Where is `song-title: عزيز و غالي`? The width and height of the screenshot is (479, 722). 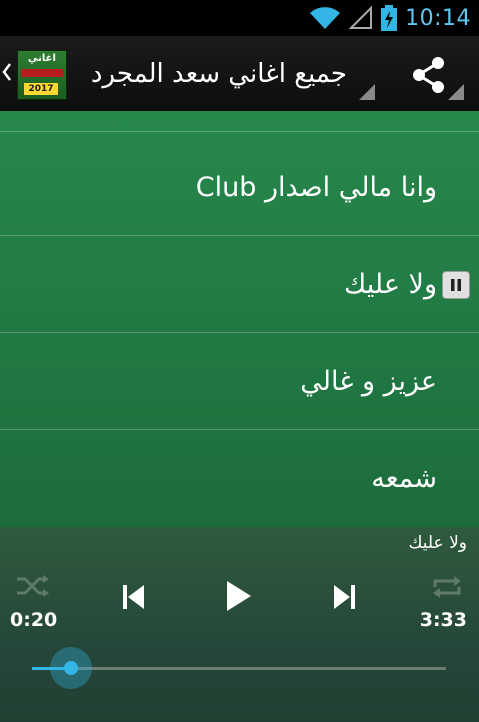 song-title: عزيز و غالي is located at coordinates (368, 381).